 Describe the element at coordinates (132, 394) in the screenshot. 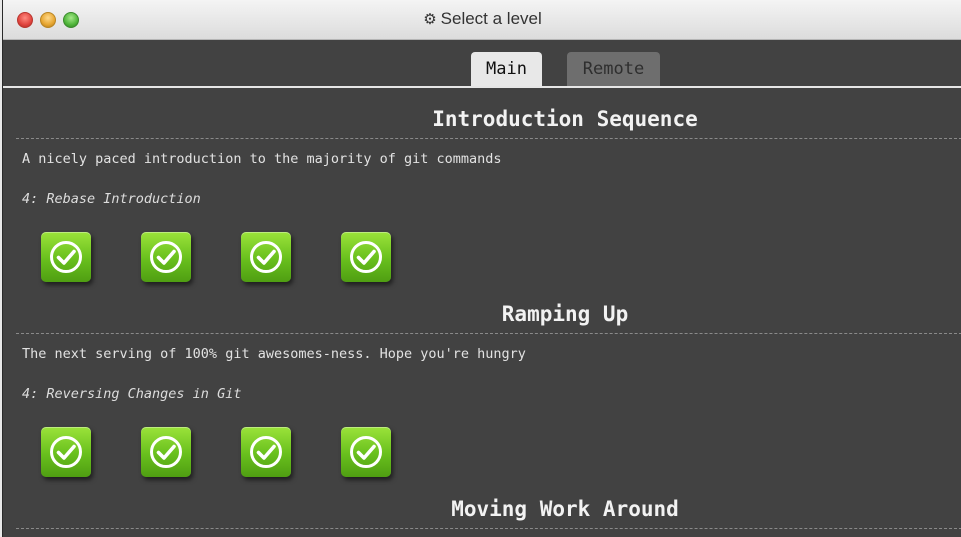

I see `current-level-label: 4: Reversing Changes in Git` at that location.